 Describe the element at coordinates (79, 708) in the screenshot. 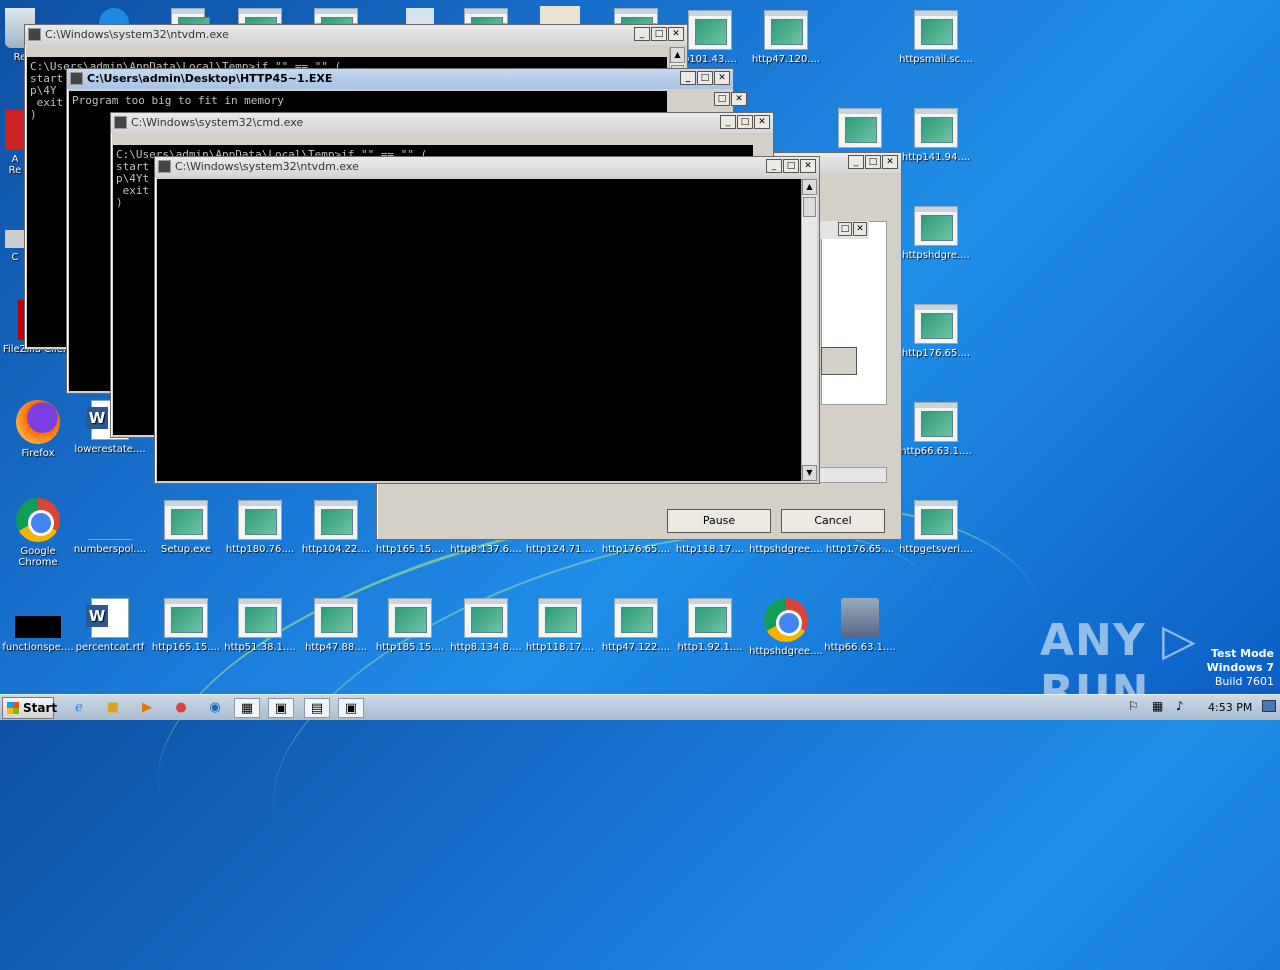

I see `ie-icon: ℯ` at that location.